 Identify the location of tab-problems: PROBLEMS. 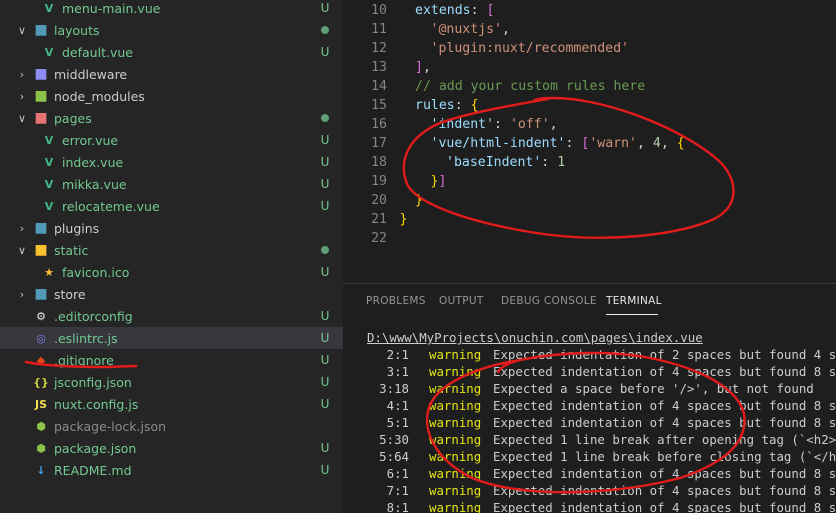
(396, 301).